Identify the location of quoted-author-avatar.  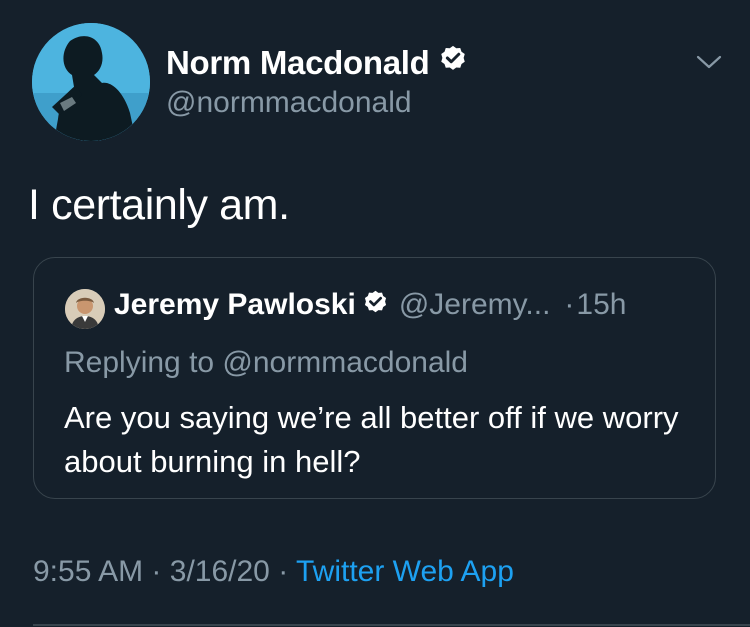
(85, 309).